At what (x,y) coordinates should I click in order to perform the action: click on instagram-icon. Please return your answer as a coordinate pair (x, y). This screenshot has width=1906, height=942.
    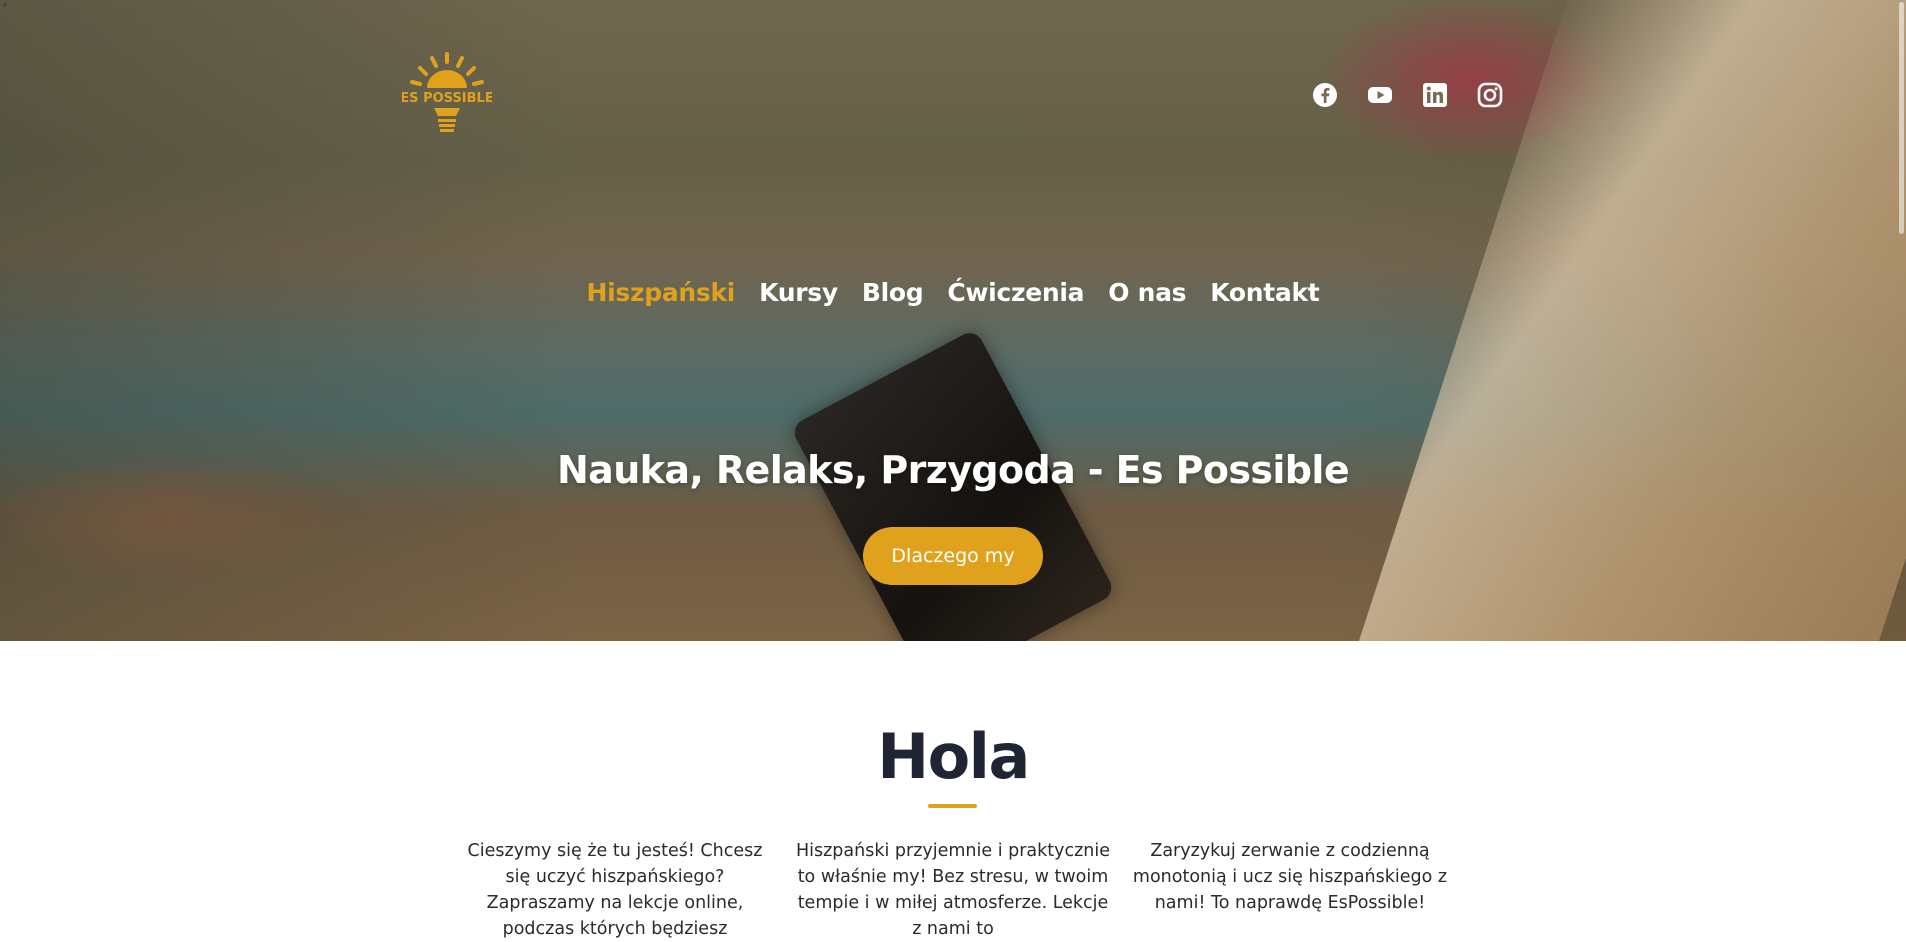
    Looking at the image, I should click on (1490, 95).